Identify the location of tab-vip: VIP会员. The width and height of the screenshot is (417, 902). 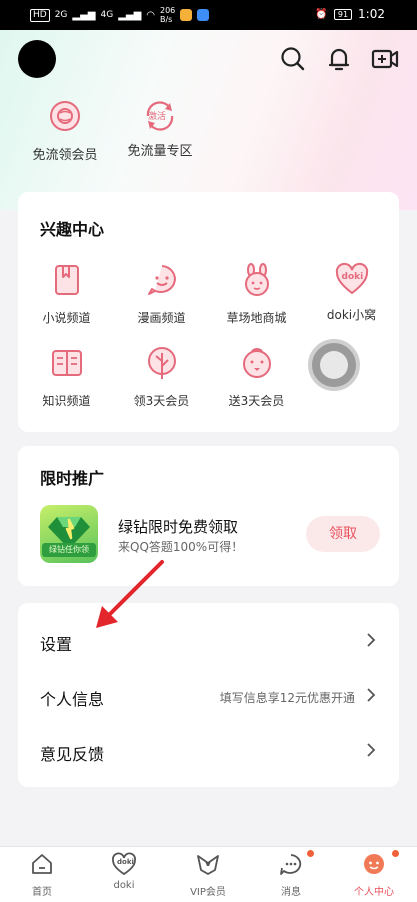
(208, 875).